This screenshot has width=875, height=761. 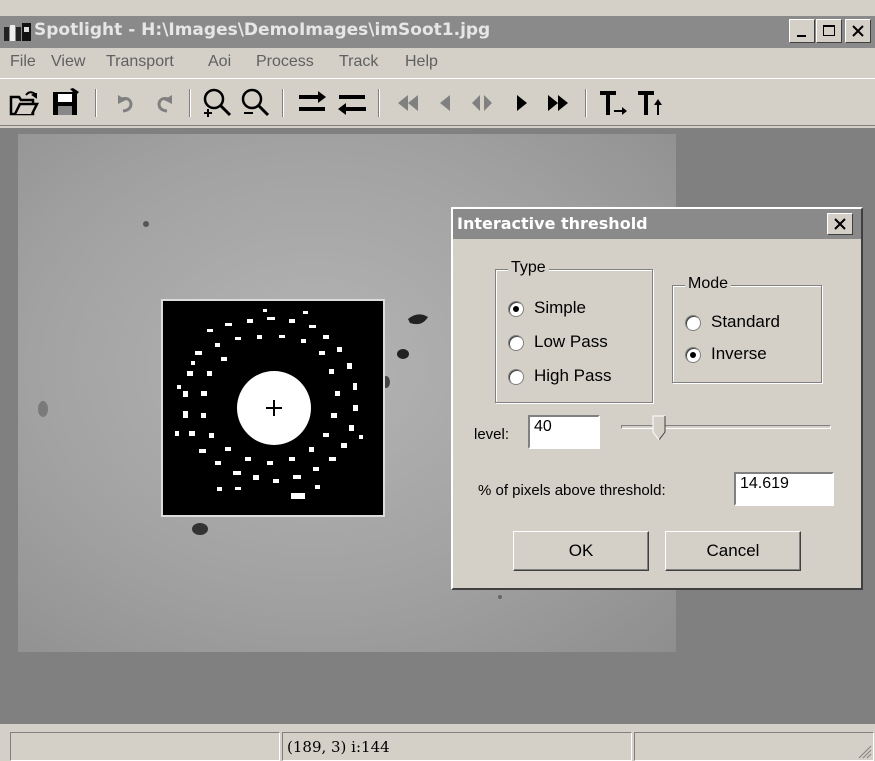 I want to click on app-icon, so click(x=18, y=32).